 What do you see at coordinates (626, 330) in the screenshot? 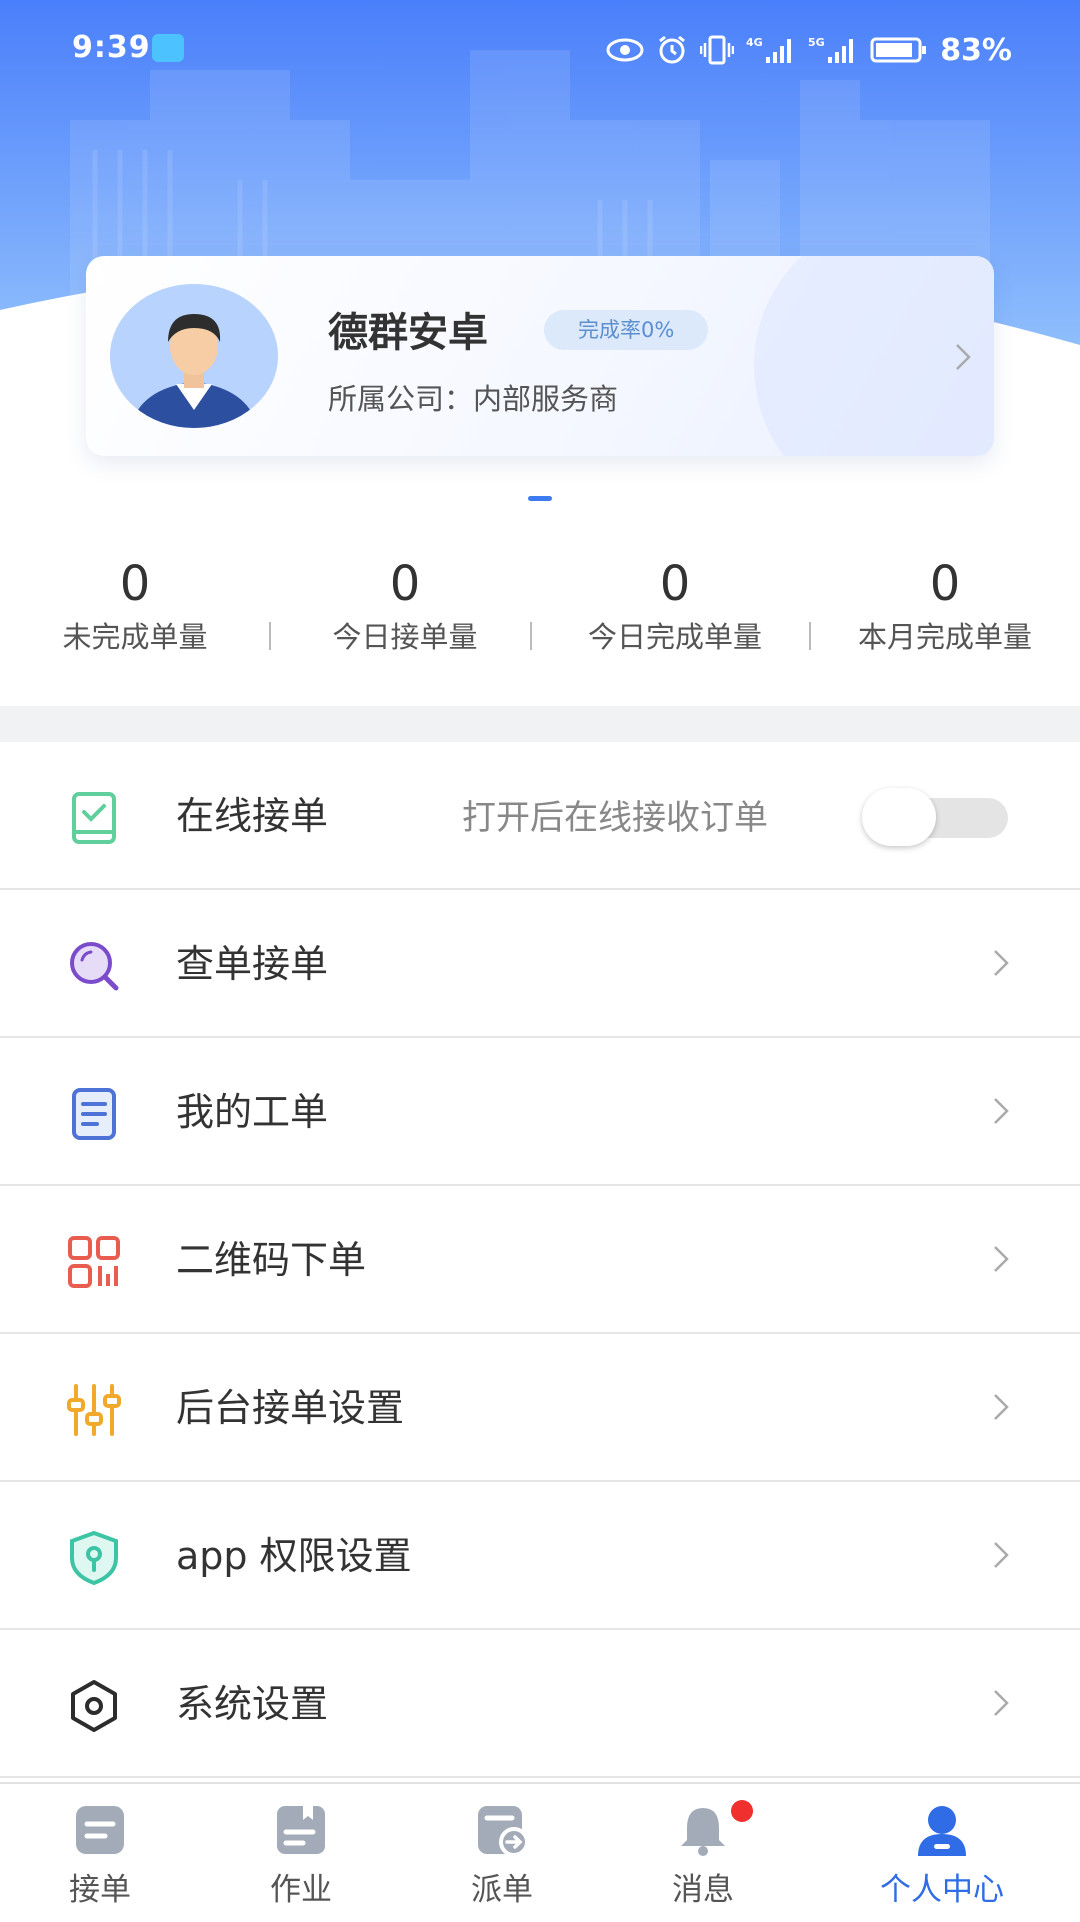
I see `completion-rate-badge: 完成率0%` at bounding box center [626, 330].